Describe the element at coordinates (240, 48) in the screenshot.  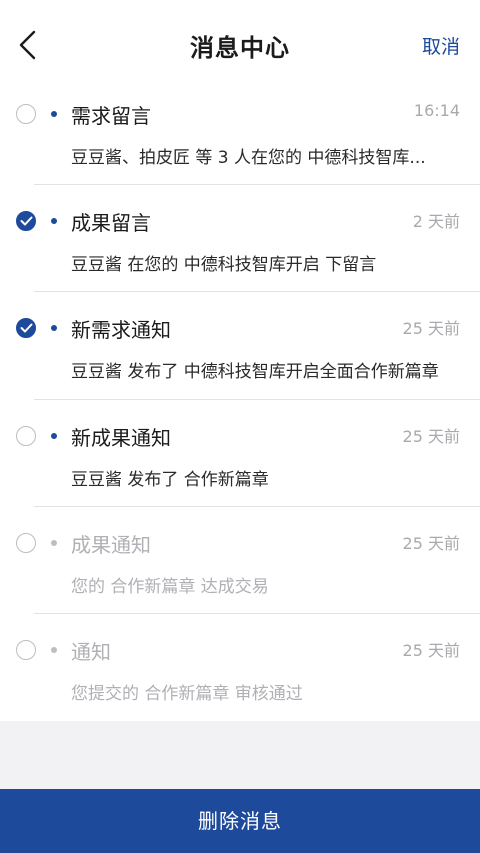
I see `page-title: 消息中心` at that location.